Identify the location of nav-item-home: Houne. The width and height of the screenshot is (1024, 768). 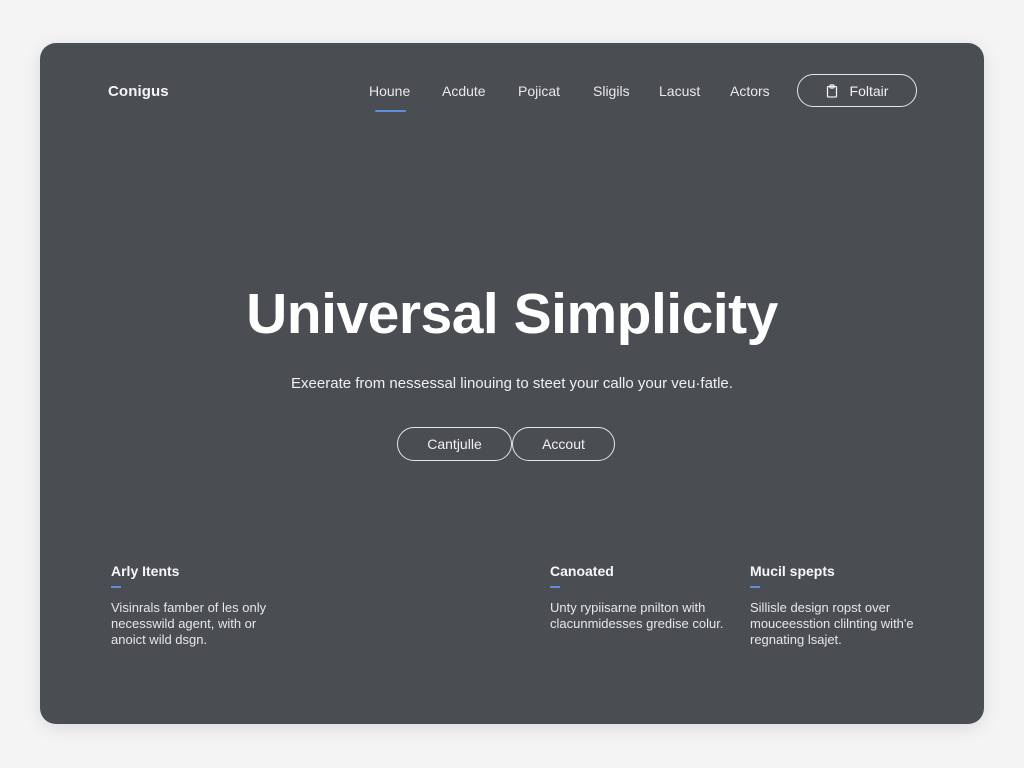
(389, 97).